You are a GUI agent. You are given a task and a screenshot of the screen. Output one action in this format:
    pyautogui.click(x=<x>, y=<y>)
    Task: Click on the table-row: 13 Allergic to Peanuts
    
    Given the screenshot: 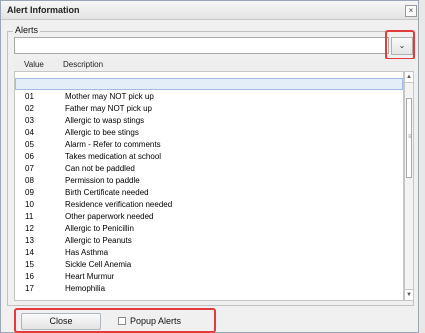 What is the action you would take?
    pyautogui.click(x=209, y=240)
    